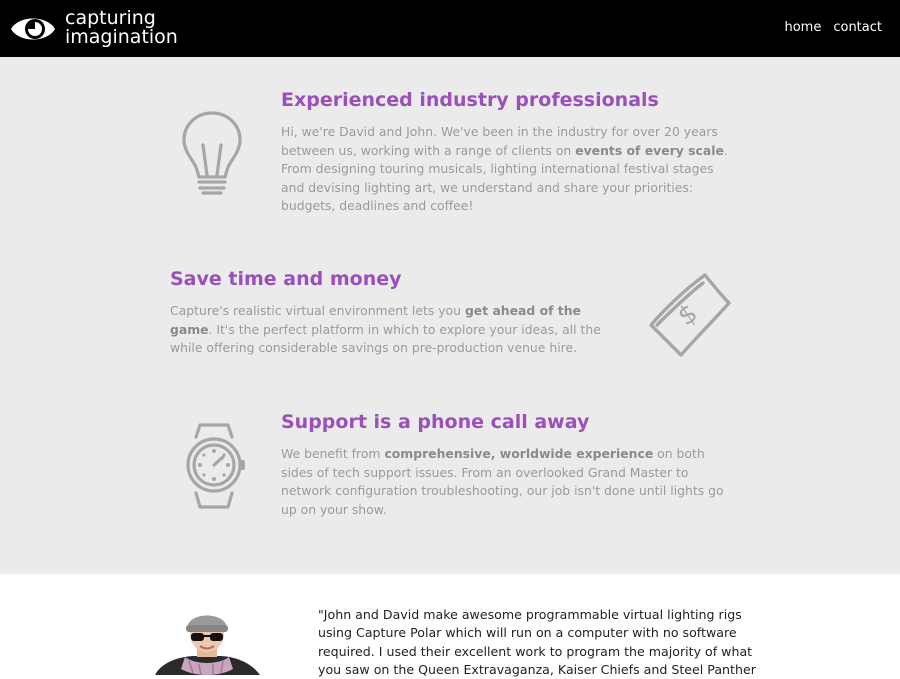 The image size is (900, 679). Describe the element at coordinates (435, 422) in the screenshot. I see `feature-title: Support is a phone call away` at that location.